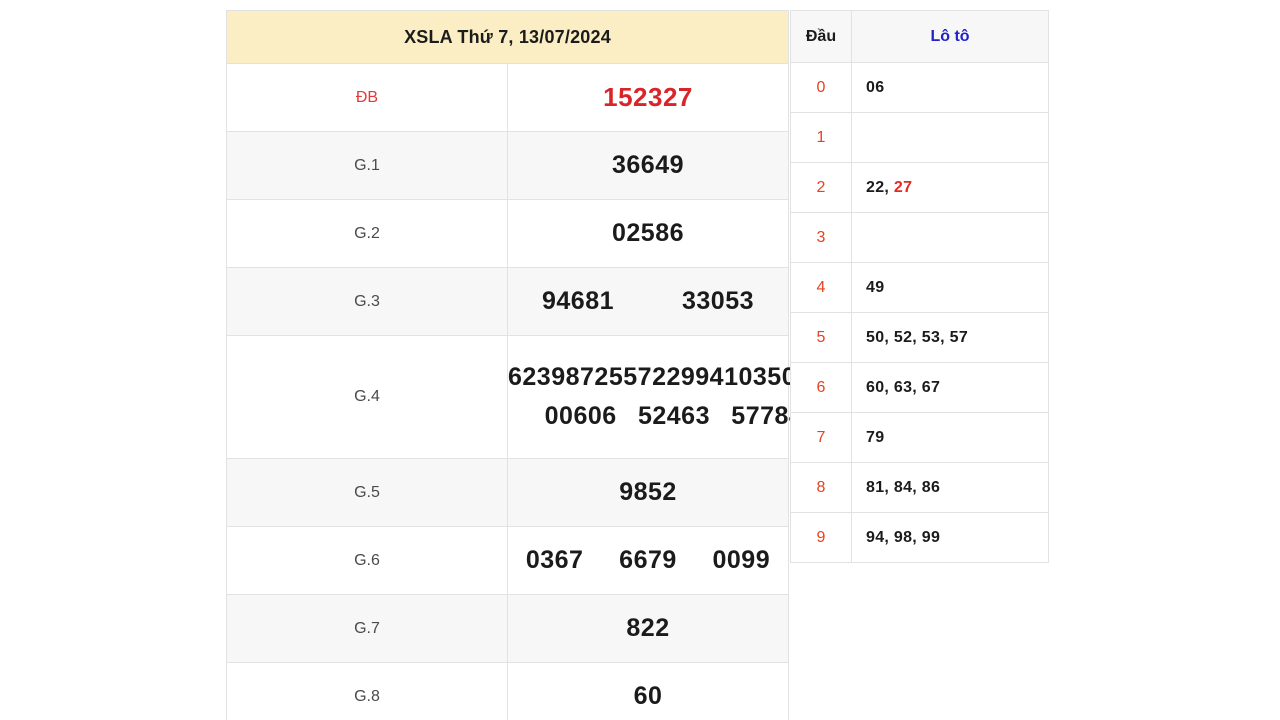 The image size is (1280, 720). I want to click on loto-row: 8 81, 84, 86, so click(919, 487).